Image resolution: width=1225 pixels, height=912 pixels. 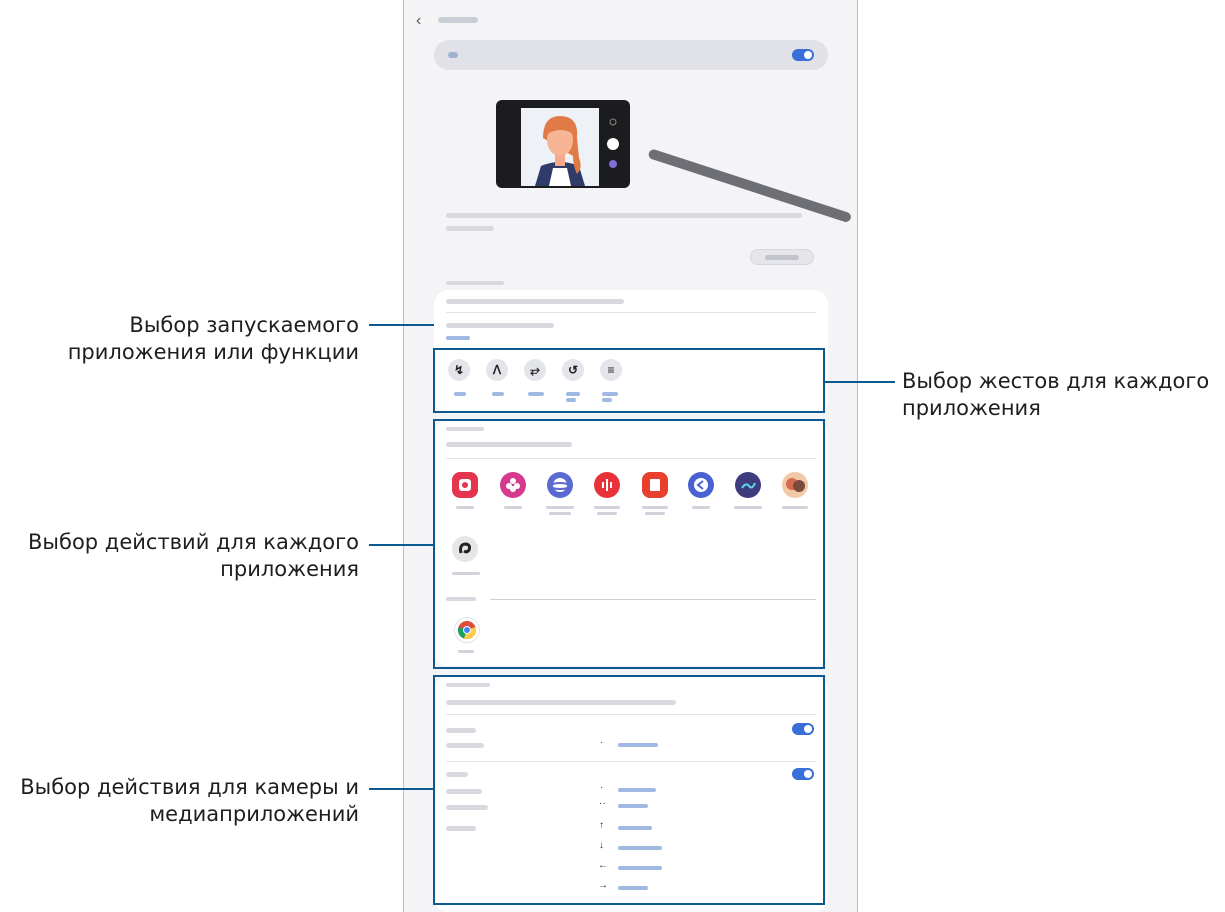 What do you see at coordinates (1055, 395) in the screenshot?
I see `callout-gestures: Выбор жестов для каждого приложения` at bounding box center [1055, 395].